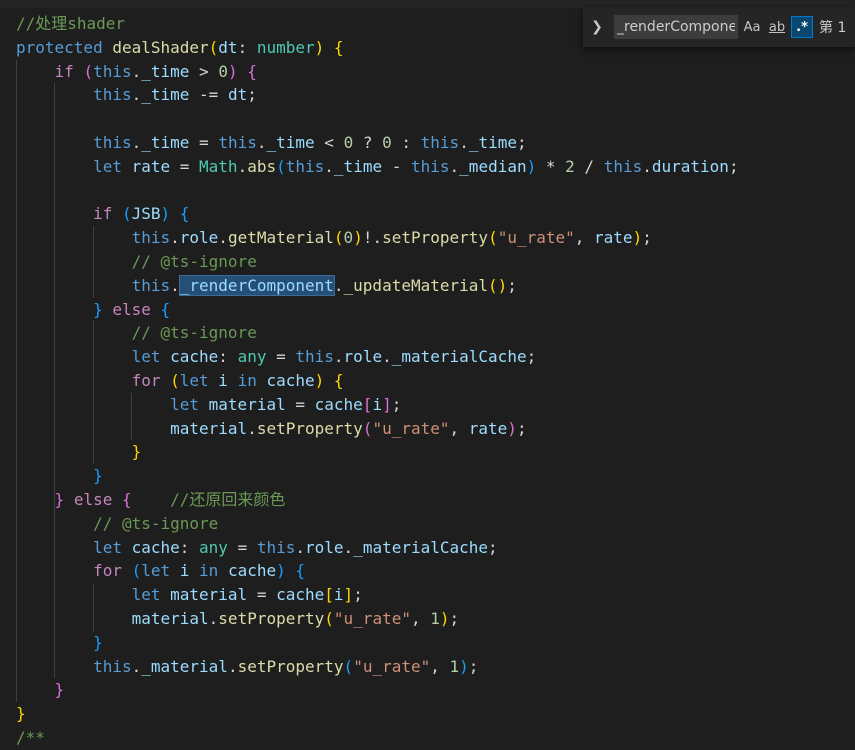 The width and height of the screenshot is (855, 750). What do you see at coordinates (777, 27) in the screenshot?
I see `match-whole-word-button: ab` at bounding box center [777, 27].